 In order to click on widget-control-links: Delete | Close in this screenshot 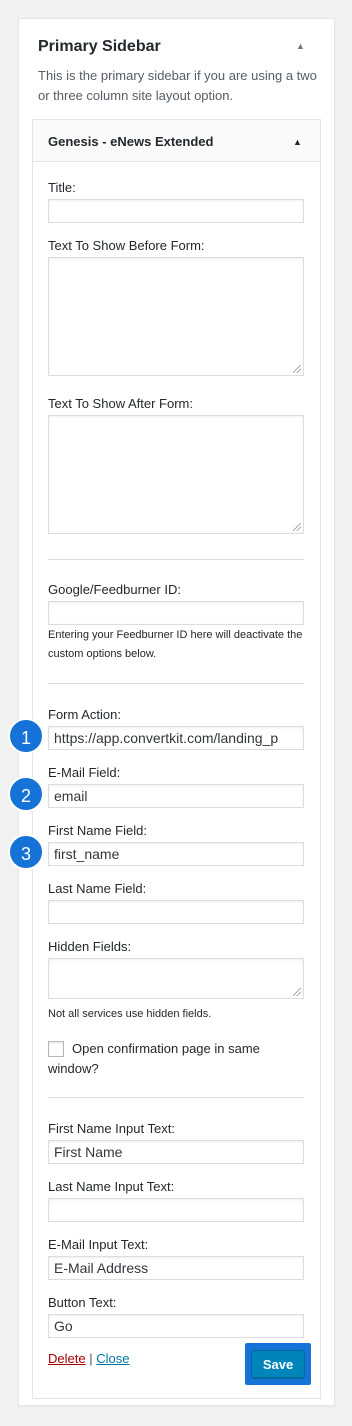, I will do `click(88, 1358)`.